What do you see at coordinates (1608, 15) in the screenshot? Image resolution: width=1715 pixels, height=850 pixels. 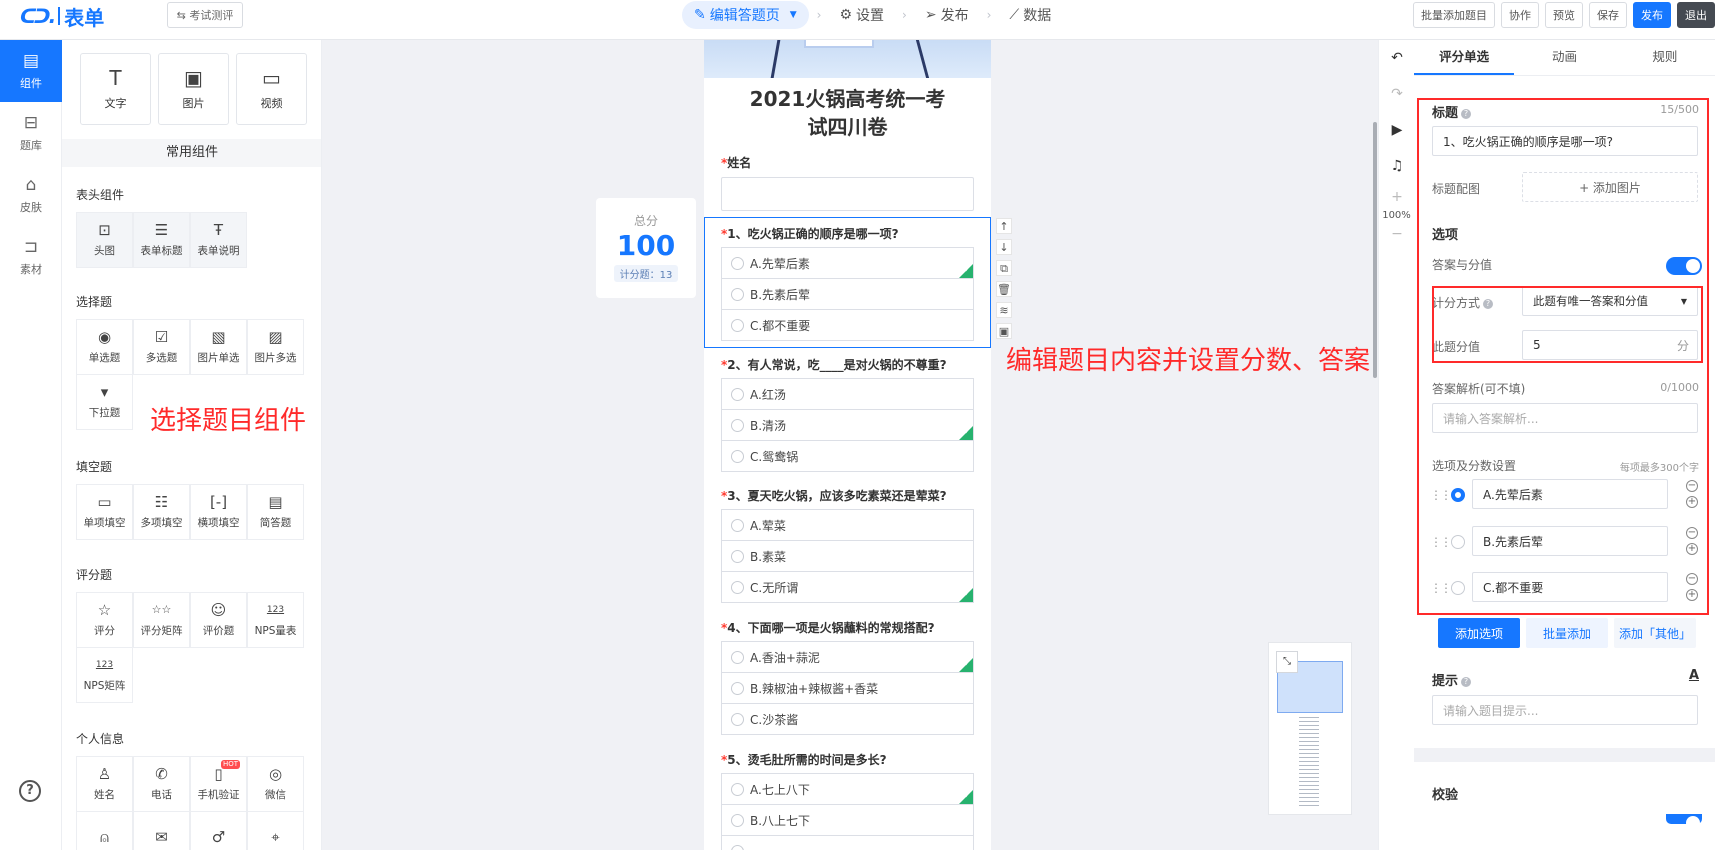 I see `save-button: 保存` at bounding box center [1608, 15].